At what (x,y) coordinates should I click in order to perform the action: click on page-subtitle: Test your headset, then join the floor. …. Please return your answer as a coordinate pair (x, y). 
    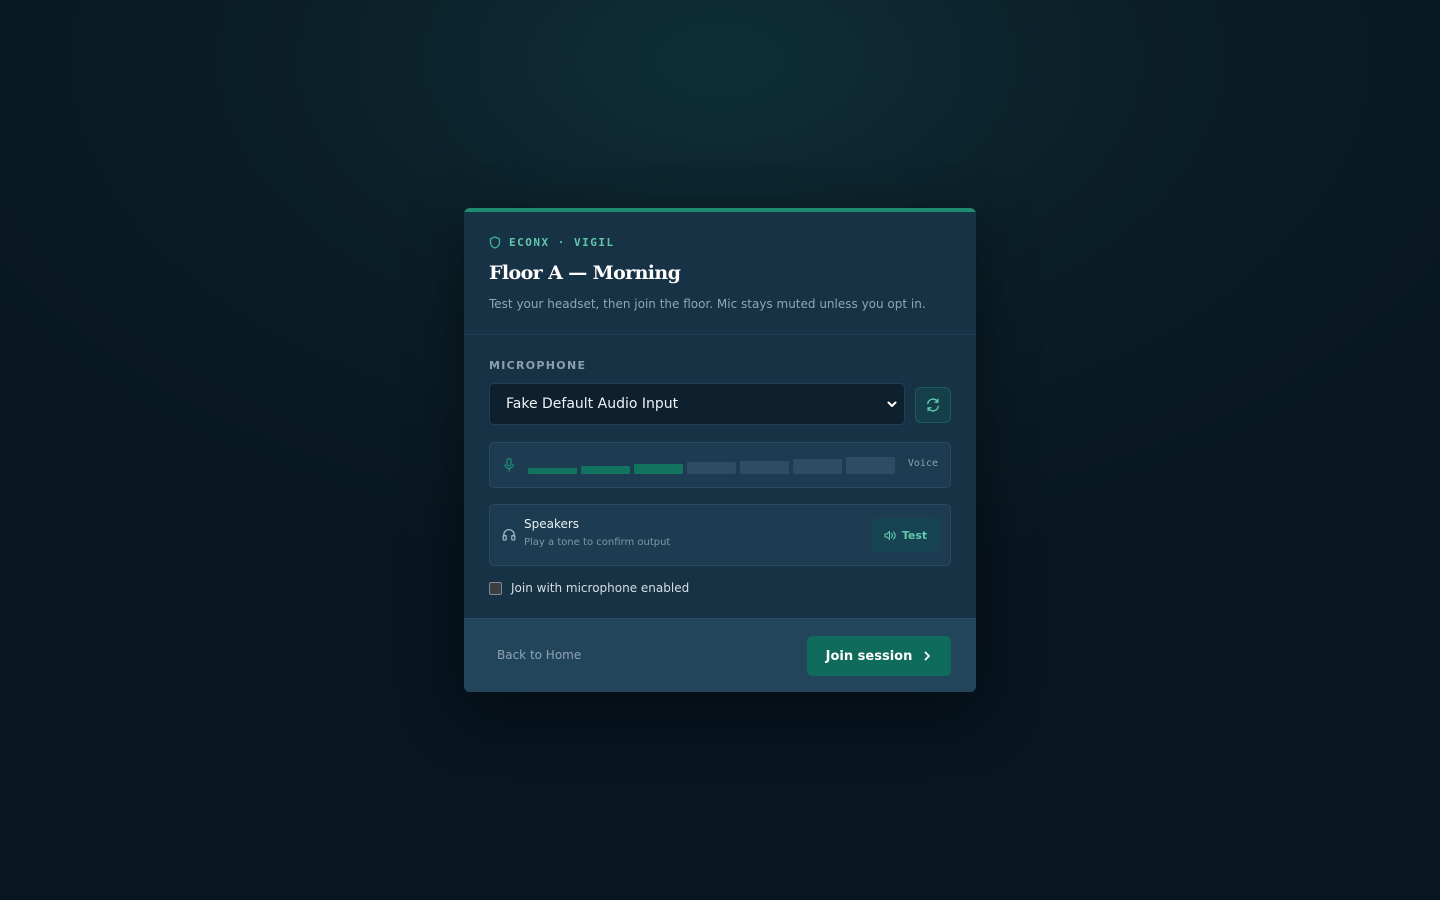
    Looking at the image, I should click on (707, 304).